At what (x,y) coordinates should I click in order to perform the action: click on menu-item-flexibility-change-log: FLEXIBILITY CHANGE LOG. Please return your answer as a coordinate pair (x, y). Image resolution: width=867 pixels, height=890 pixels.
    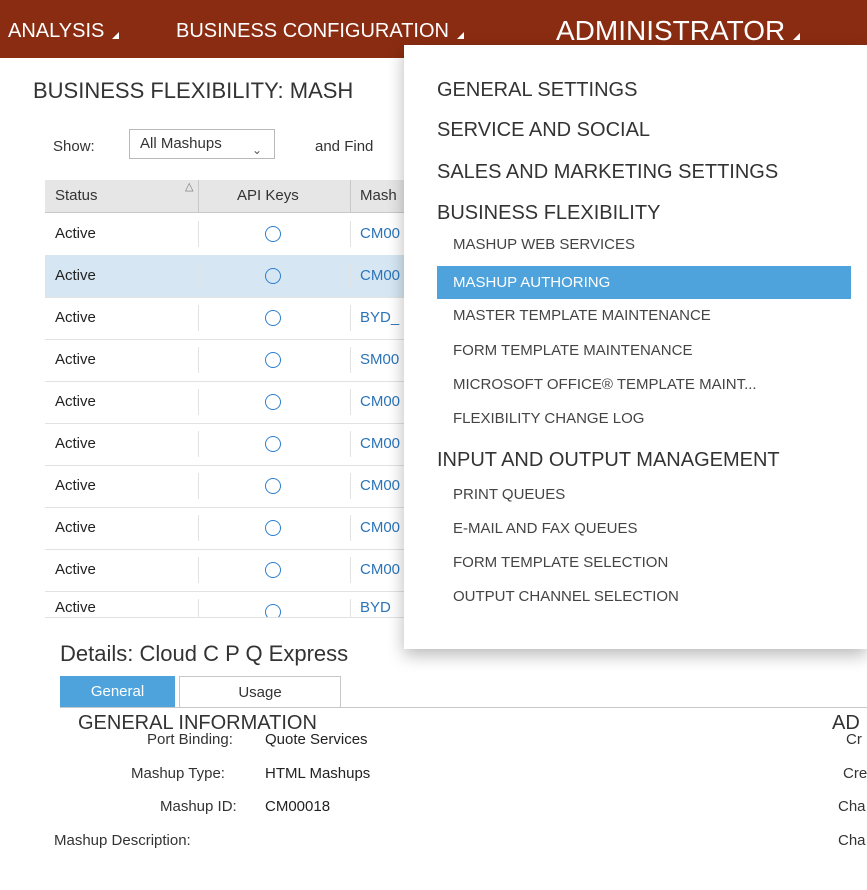
    Looking at the image, I should click on (548, 418).